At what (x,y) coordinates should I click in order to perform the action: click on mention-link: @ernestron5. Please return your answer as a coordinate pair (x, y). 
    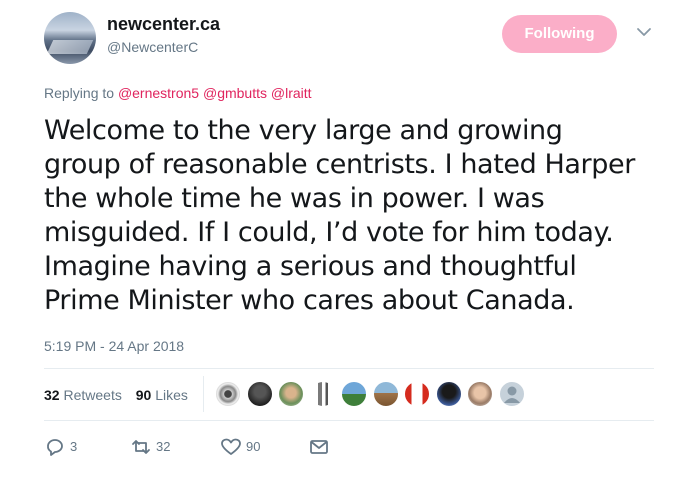
    Looking at the image, I should click on (158, 93).